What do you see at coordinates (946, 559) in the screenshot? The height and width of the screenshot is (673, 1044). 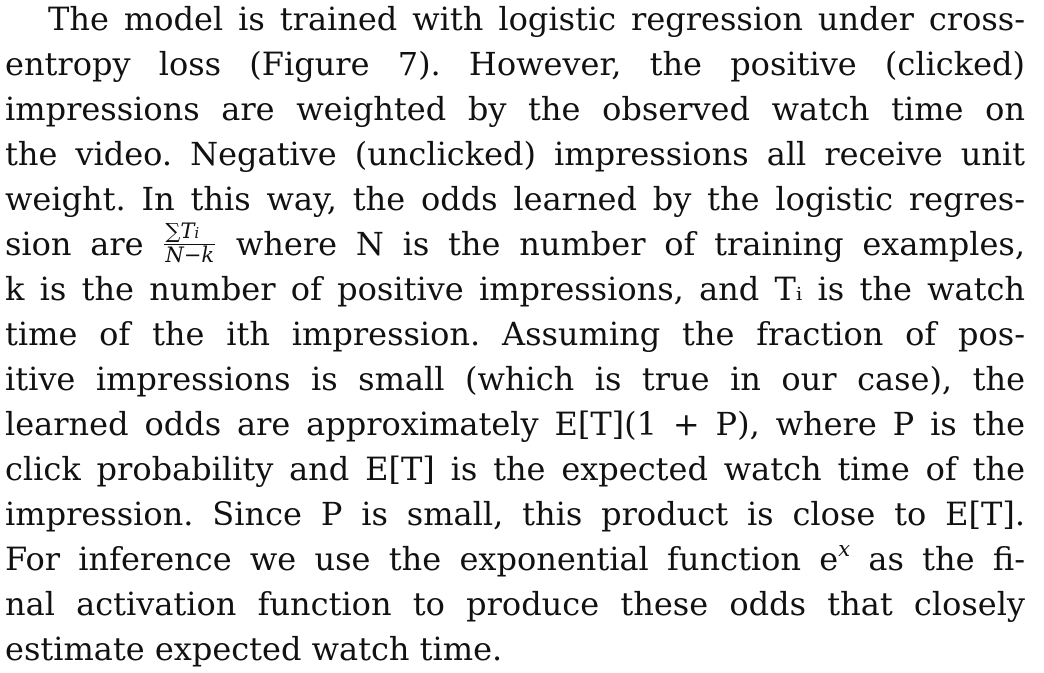 I see `text-line-13-end: as the fi-` at bounding box center [946, 559].